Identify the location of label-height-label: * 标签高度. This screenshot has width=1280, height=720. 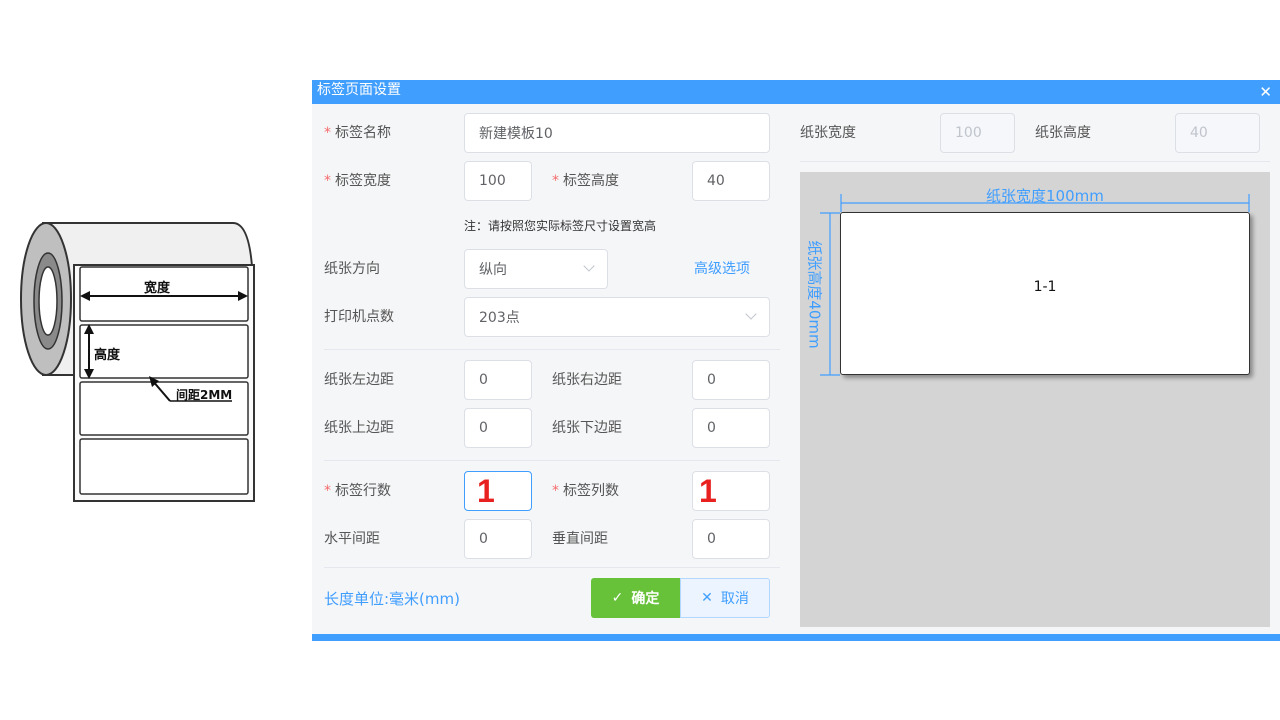
(585, 181).